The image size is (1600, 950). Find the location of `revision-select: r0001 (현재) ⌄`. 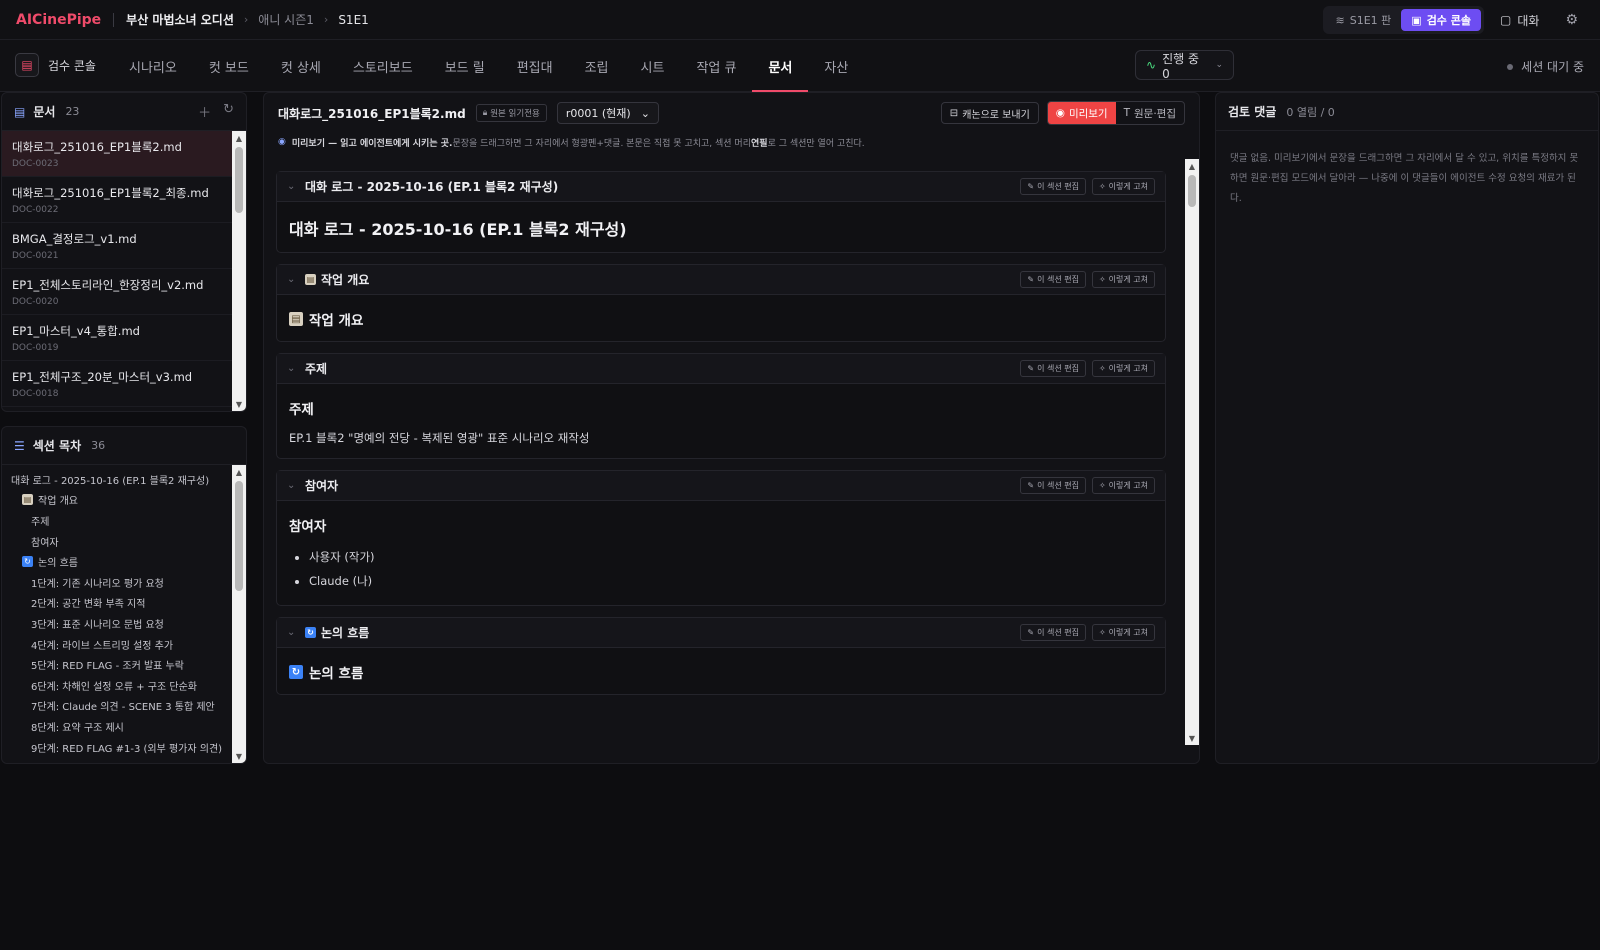

revision-select: r0001 (현재) ⌄ is located at coordinates (607, 113).